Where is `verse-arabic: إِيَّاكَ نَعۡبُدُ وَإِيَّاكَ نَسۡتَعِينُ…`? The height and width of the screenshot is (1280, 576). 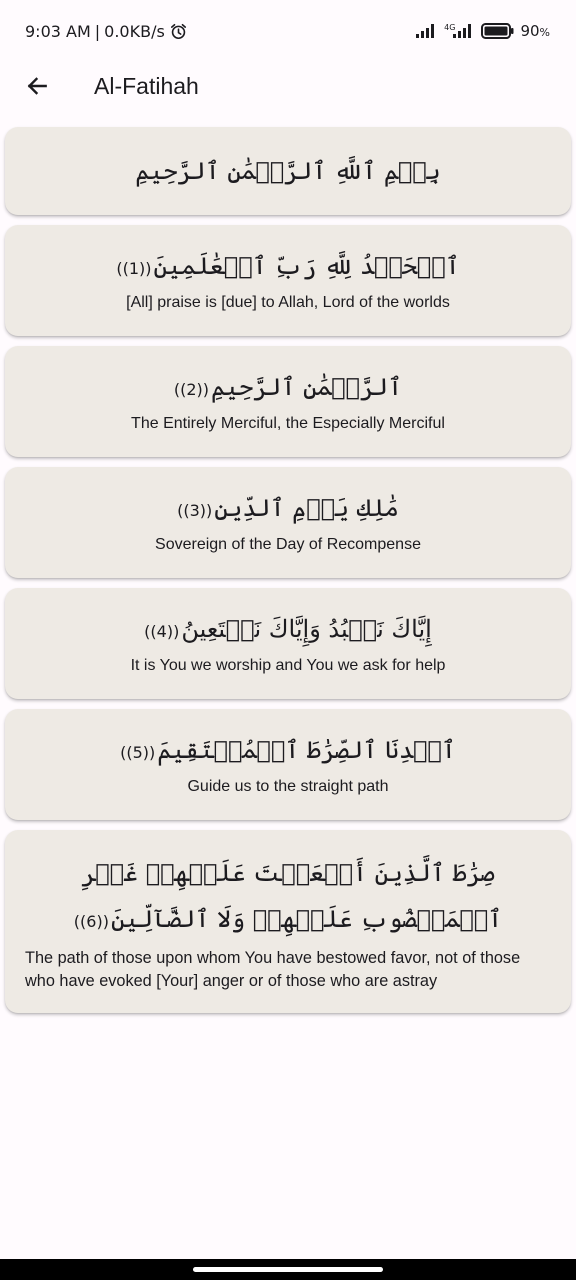 verse-arabic: إِيَّاكَ نَعۡبُدُ وَإِيَّاكَ نَسۡتَعِينُ… is located at coordinates (288, 630).